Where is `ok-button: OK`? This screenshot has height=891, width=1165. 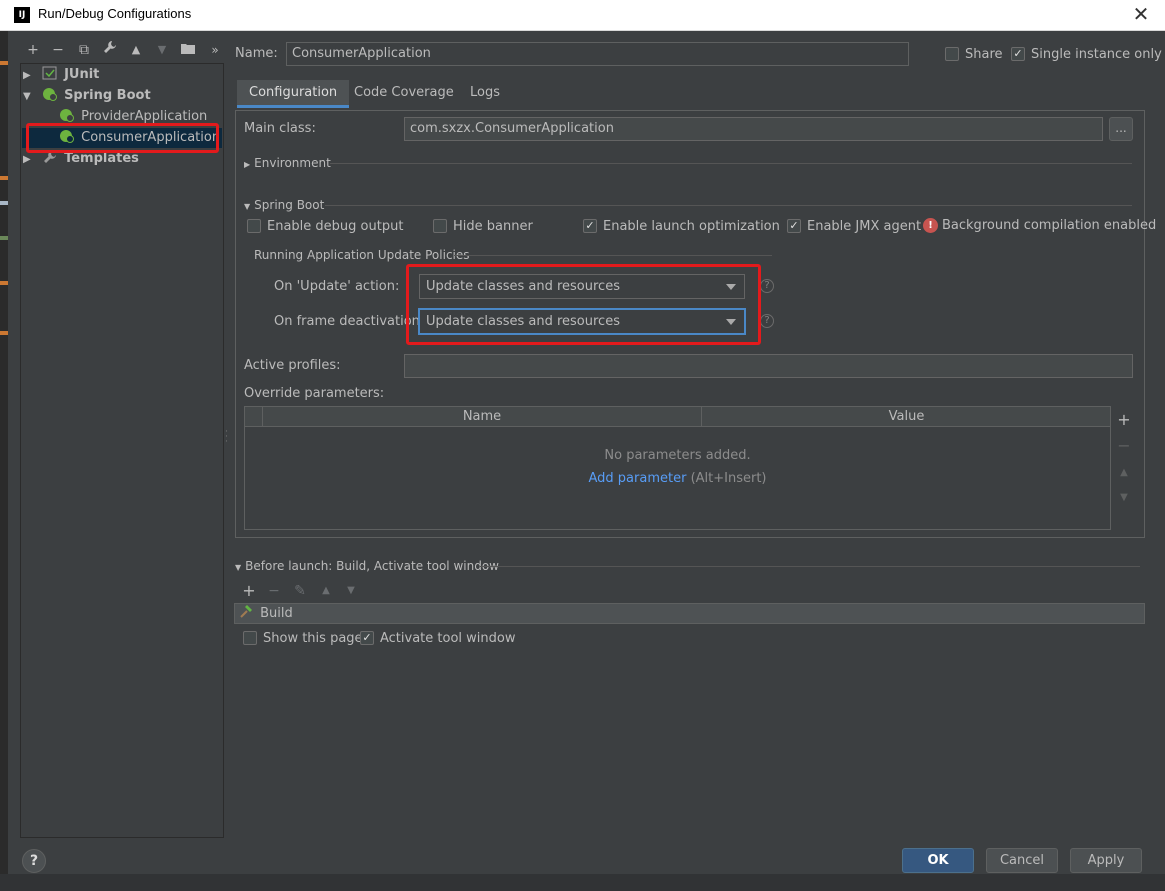 ok-button: OK is located at coordinates (938, 860).